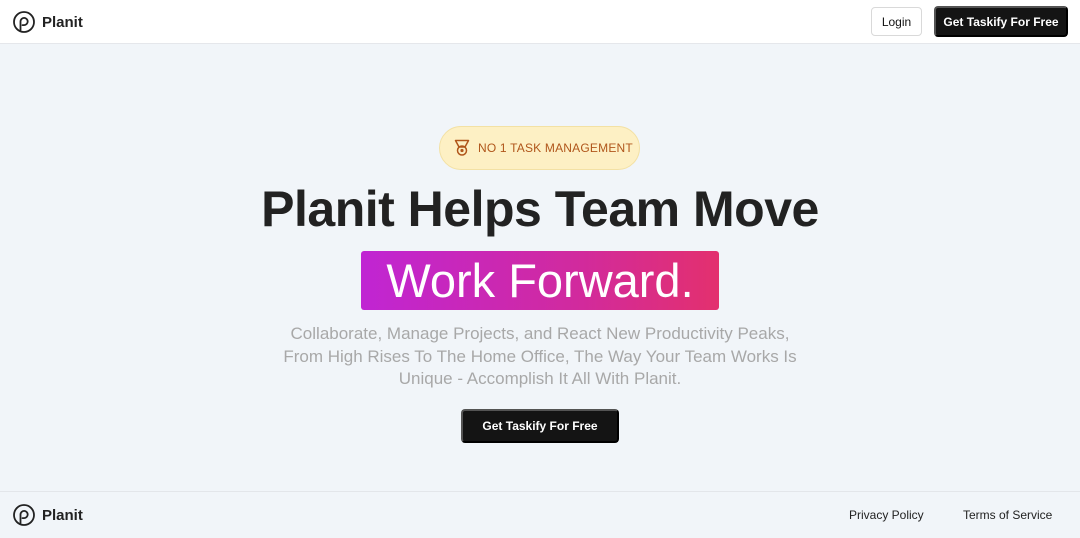 Image resolution: width=1080 pixels, height=538 pixels. Describe the element at coordinates (896, 21) in the screenshot. I see `login-button: Login` at that location.